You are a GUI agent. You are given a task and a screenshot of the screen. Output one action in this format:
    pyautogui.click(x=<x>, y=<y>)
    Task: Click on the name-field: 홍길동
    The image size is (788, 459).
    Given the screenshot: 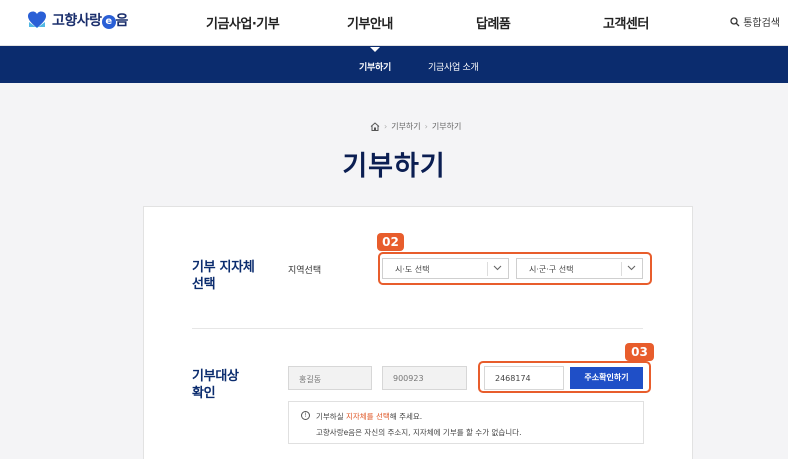 What is the action you would take?
    pyautogui.click(x=330, y=378)
    